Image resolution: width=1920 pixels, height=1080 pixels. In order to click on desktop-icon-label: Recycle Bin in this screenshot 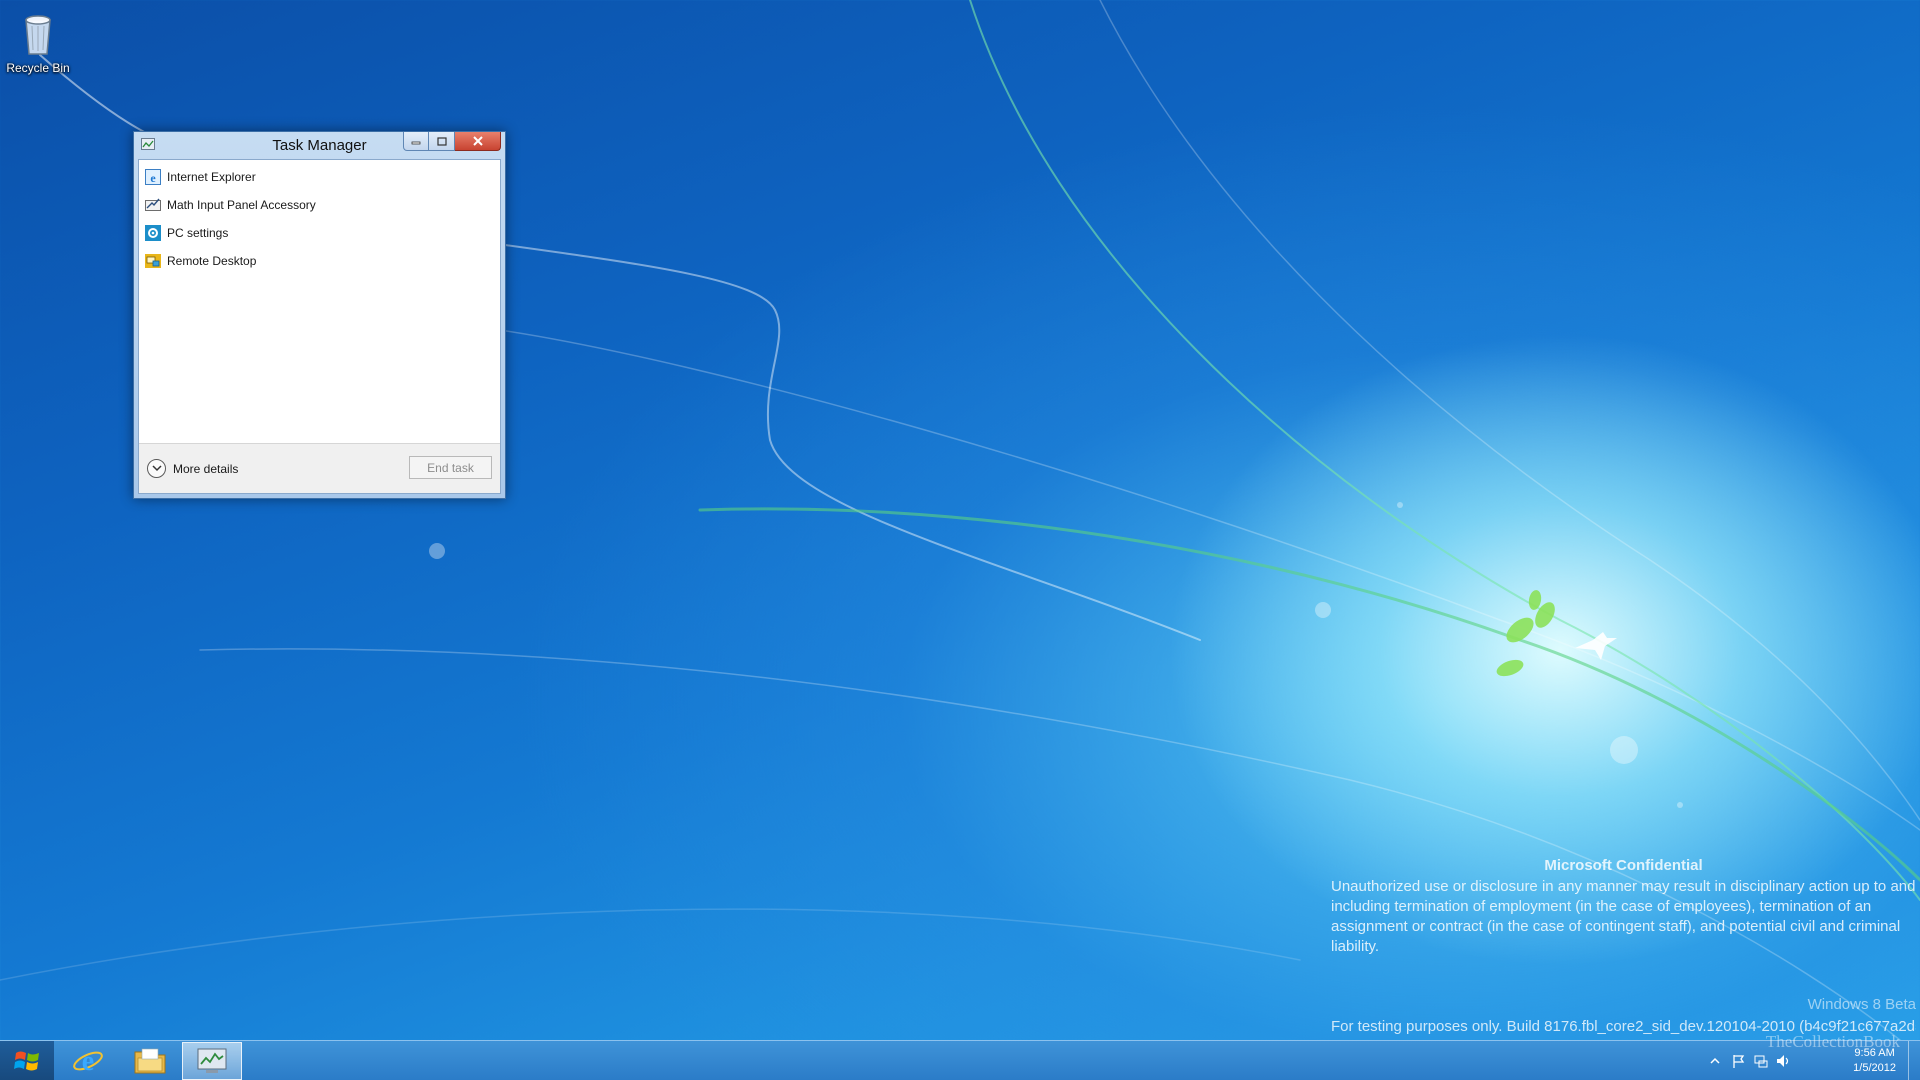, I will do `click(38, 68)`.